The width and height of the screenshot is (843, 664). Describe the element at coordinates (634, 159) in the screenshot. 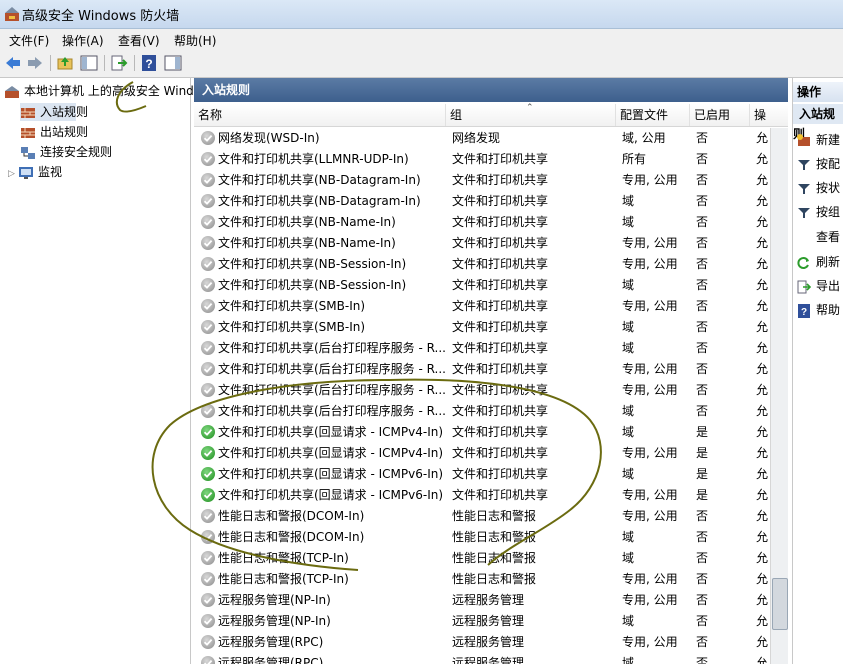

I see `cell-profile: 所有` at that location.